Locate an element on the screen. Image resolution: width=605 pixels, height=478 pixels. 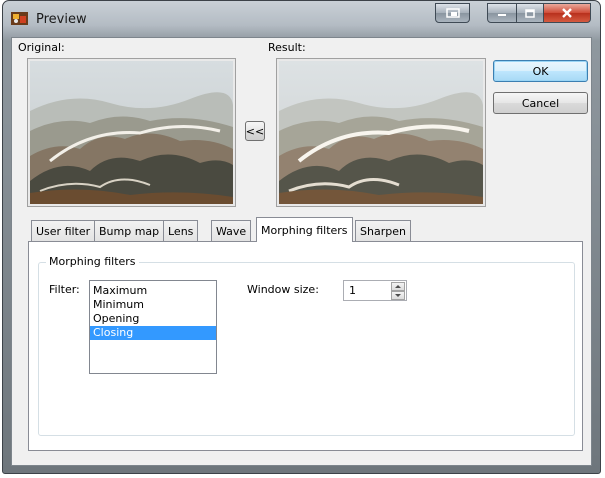
minimize-button is located at coordinates (502, 13).